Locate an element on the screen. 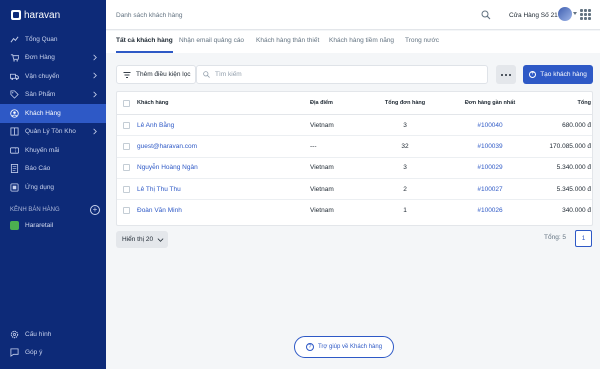 Image resolution: width=600 pixels, height=369 pixels. customer-help-button: ? Trợ giúp về Khách hàng is located at coordinates (344, 347).